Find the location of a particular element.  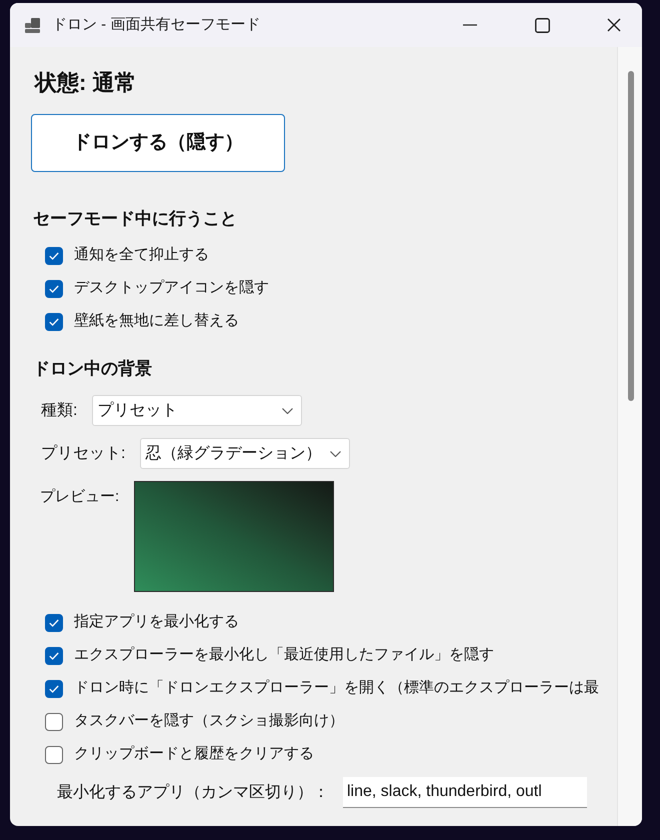

checkbox-label: 壁紙を無地に差し替える is located at coordinates (156, 321).